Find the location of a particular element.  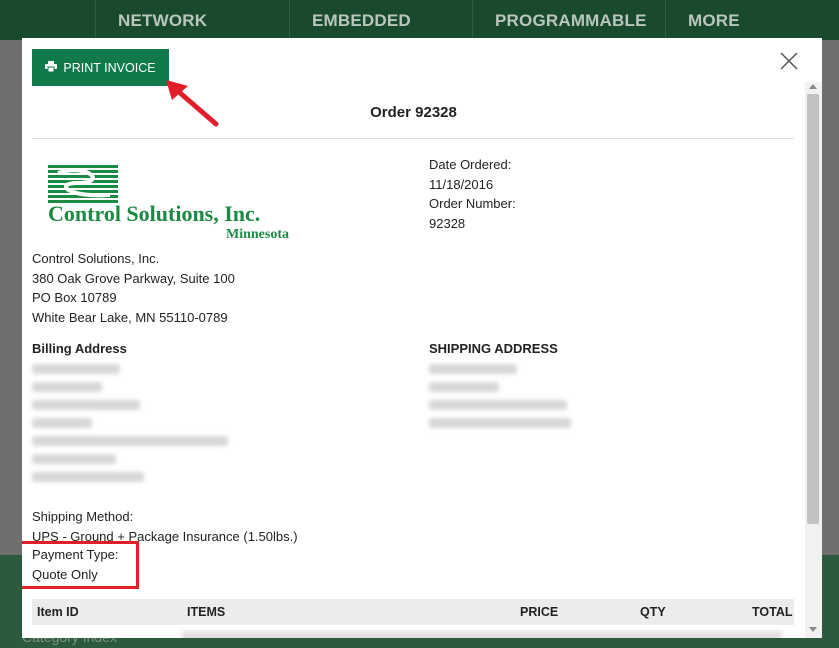

scroll-thumb is located at coordinates (813, 309).